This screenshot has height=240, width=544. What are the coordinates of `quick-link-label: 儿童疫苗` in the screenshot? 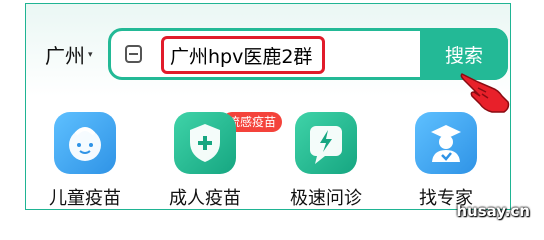 It's located at (85, 198).